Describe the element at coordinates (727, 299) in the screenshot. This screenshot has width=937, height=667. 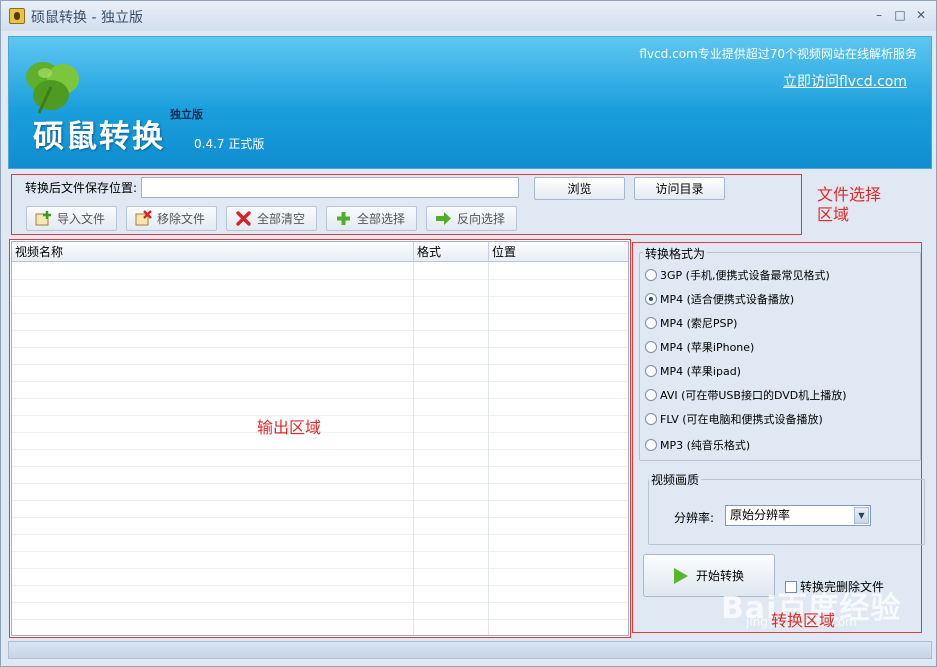
I see `format-label: MP4 (适合便携式设备播放)` at that location.